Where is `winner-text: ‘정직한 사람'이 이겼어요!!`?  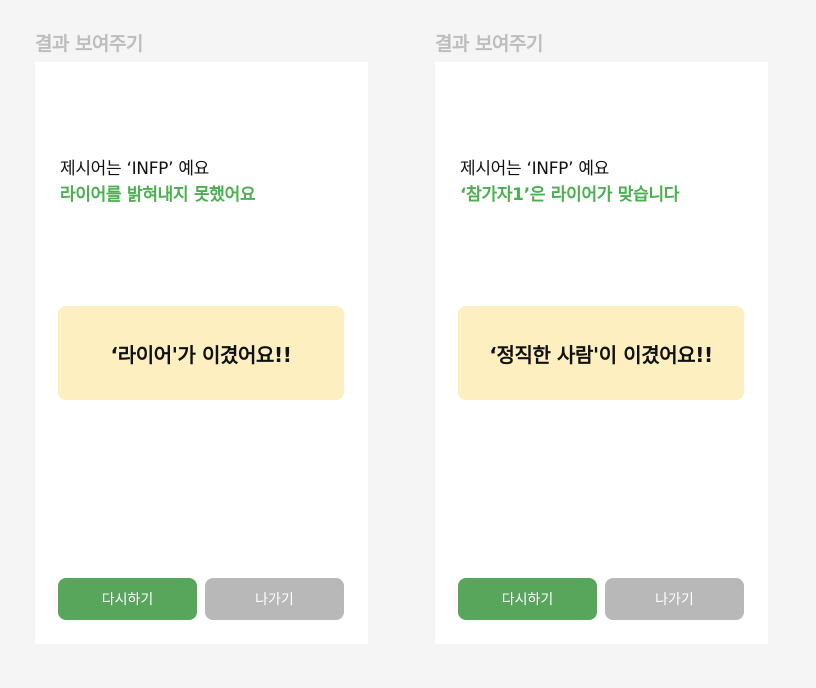 winner-text: ‘정직한 사람'이 이겼어요!! is located at coordinates (601, 354).